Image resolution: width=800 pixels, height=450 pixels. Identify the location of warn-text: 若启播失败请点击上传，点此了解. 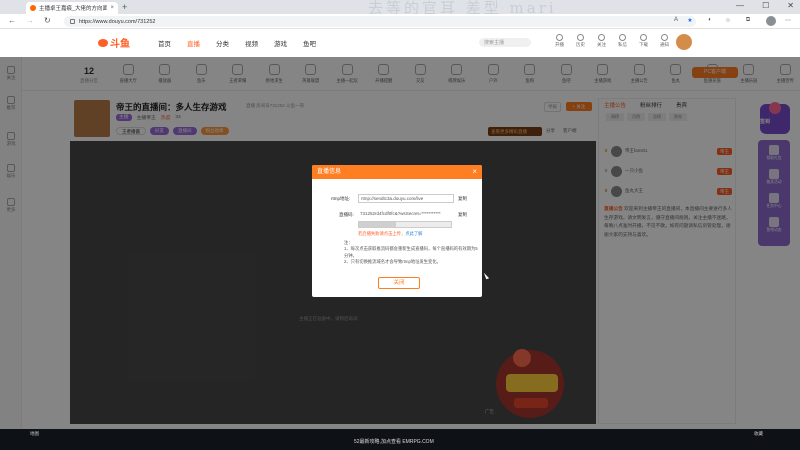
(390, 233).